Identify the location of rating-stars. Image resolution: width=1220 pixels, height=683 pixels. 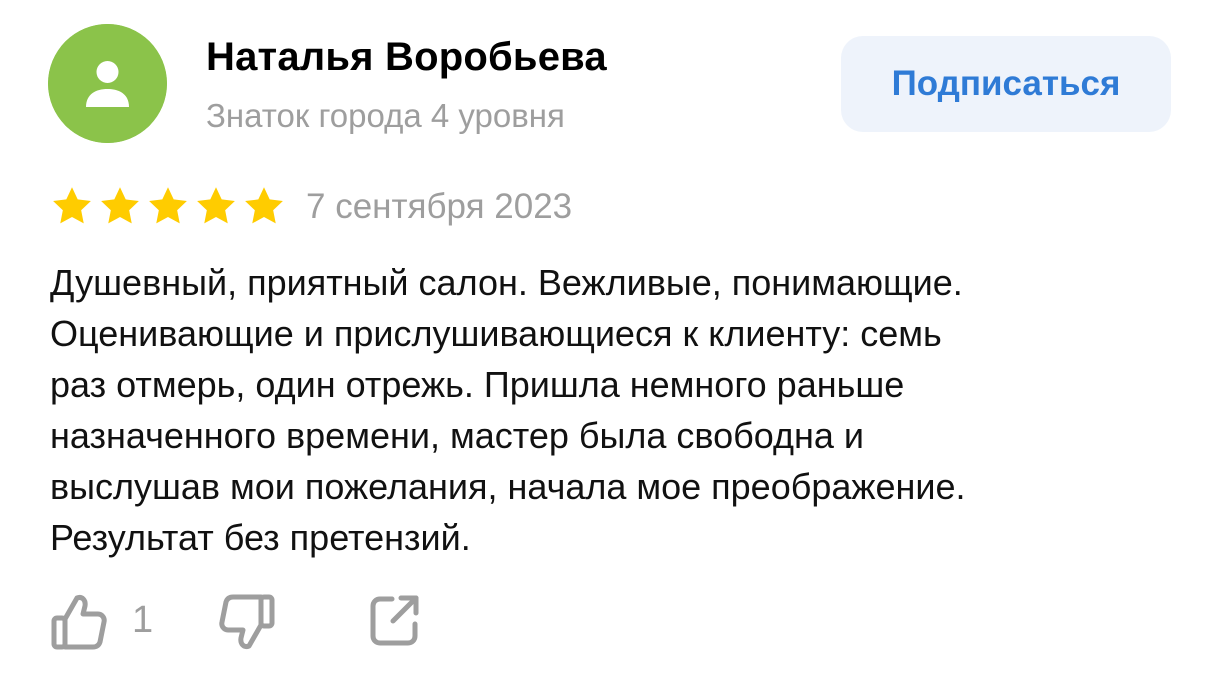
(168, 206).